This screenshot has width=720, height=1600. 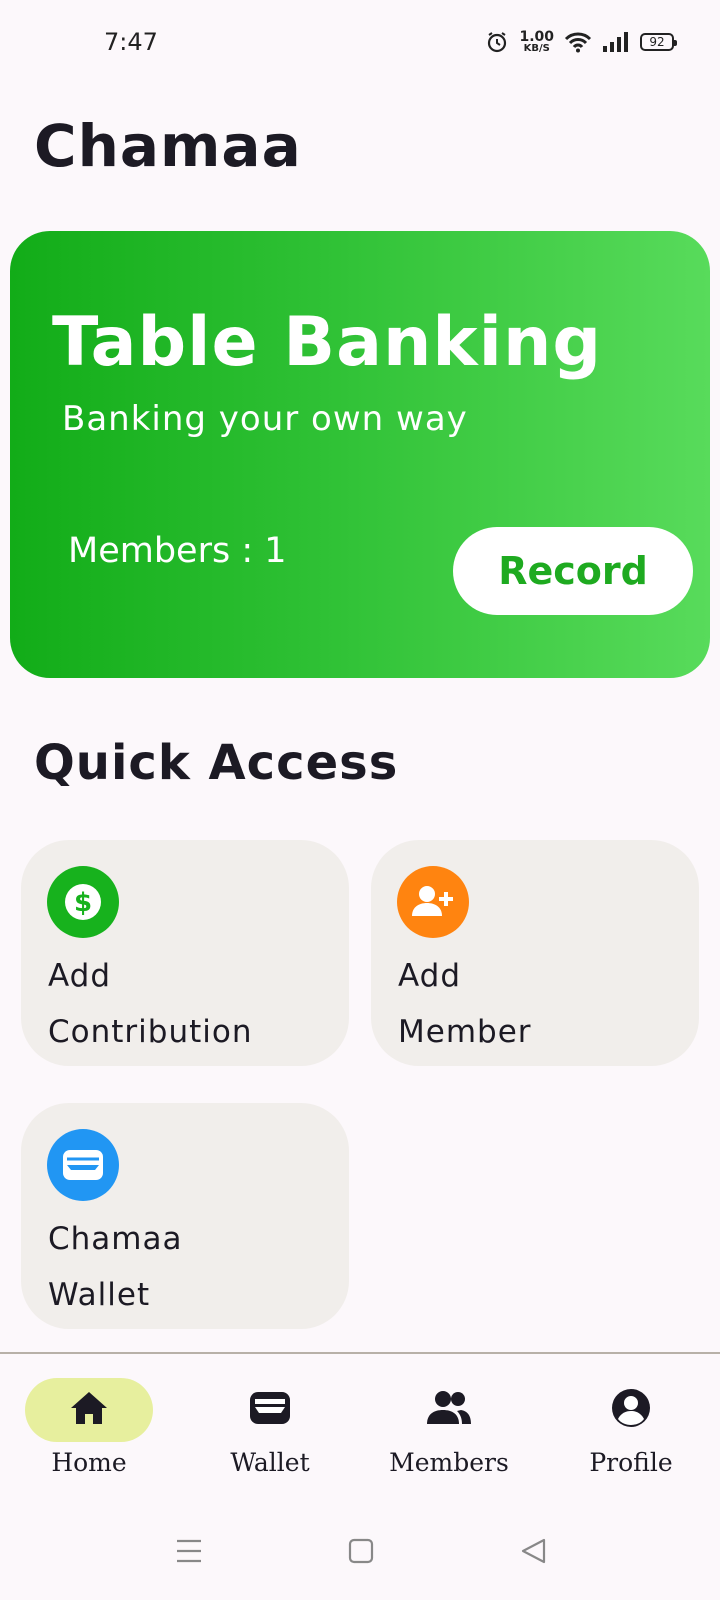 I want to click on account-icon, so click(x=631, y=1410).